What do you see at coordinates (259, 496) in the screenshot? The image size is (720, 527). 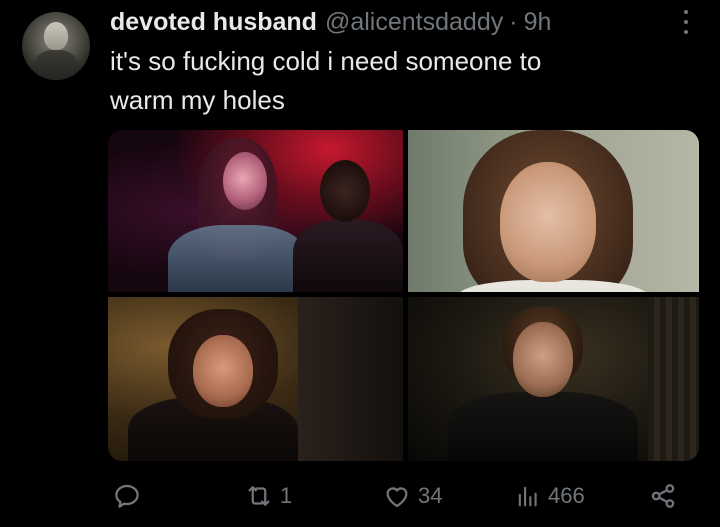 I see `repost-icon` at bounding box center [259, 496].